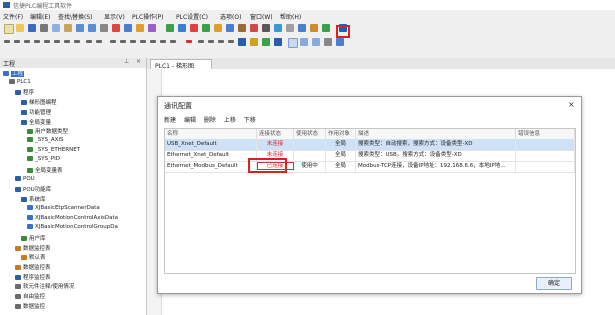 This screenshot has height=315, width=615. What do you see at coordinates (190, 120) in the screenshot?
I see `edit-button: 编辑` at bounding box center [190, 120].